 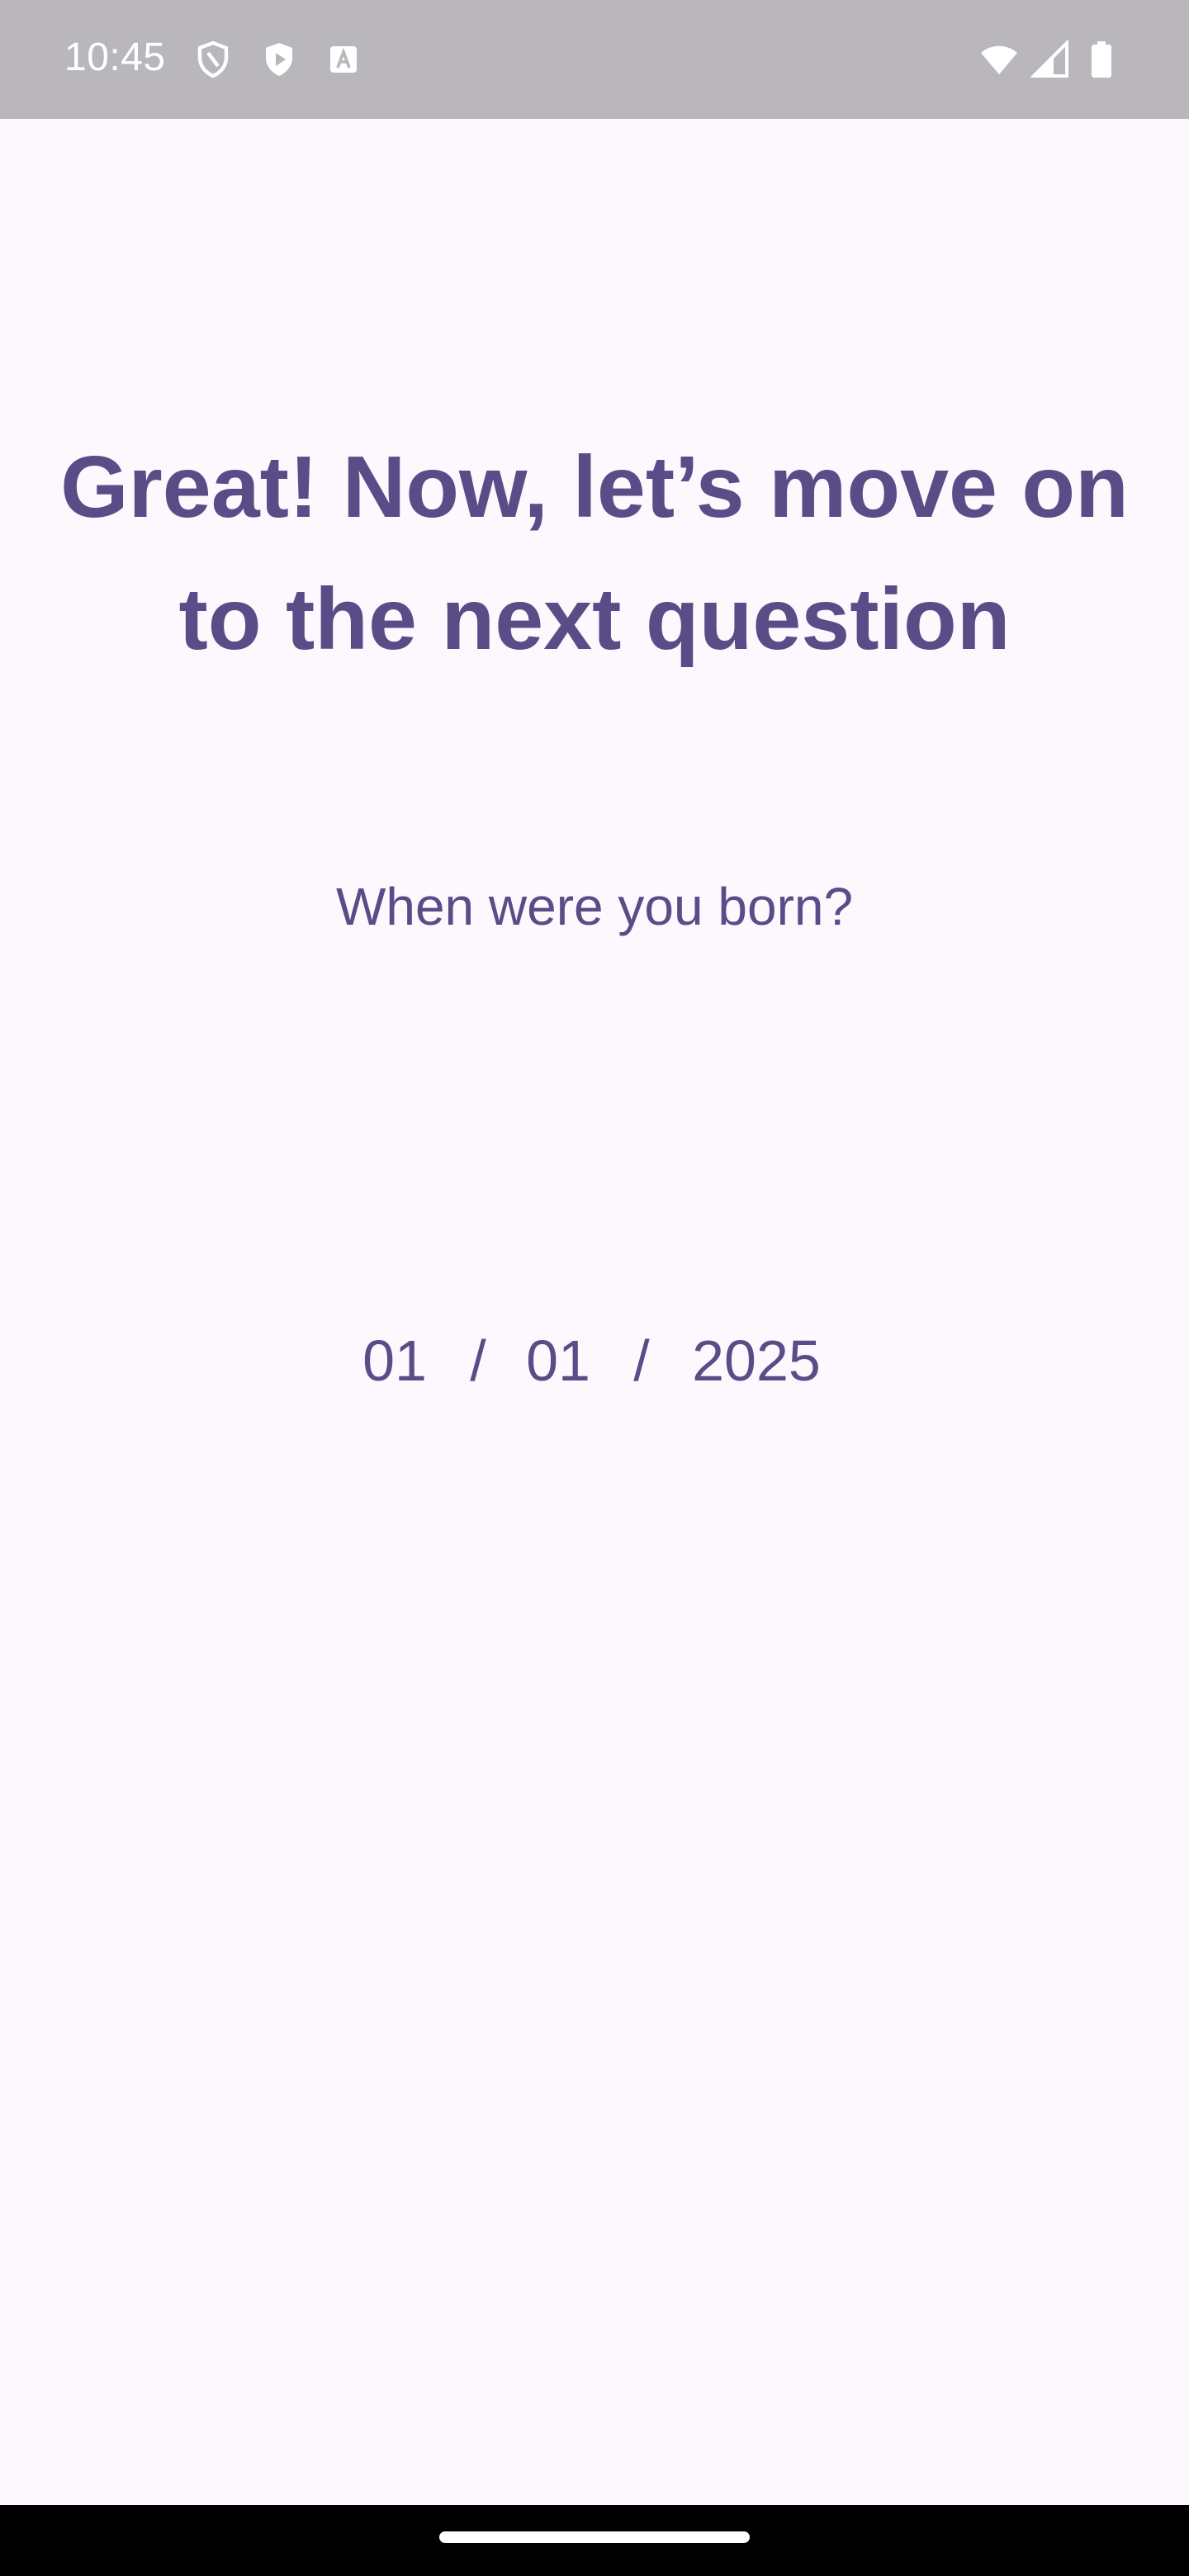 What do you see at coordinates (999, 59) in the screenshot?
I see `wifi-icon` at bounding box center [999, 59].